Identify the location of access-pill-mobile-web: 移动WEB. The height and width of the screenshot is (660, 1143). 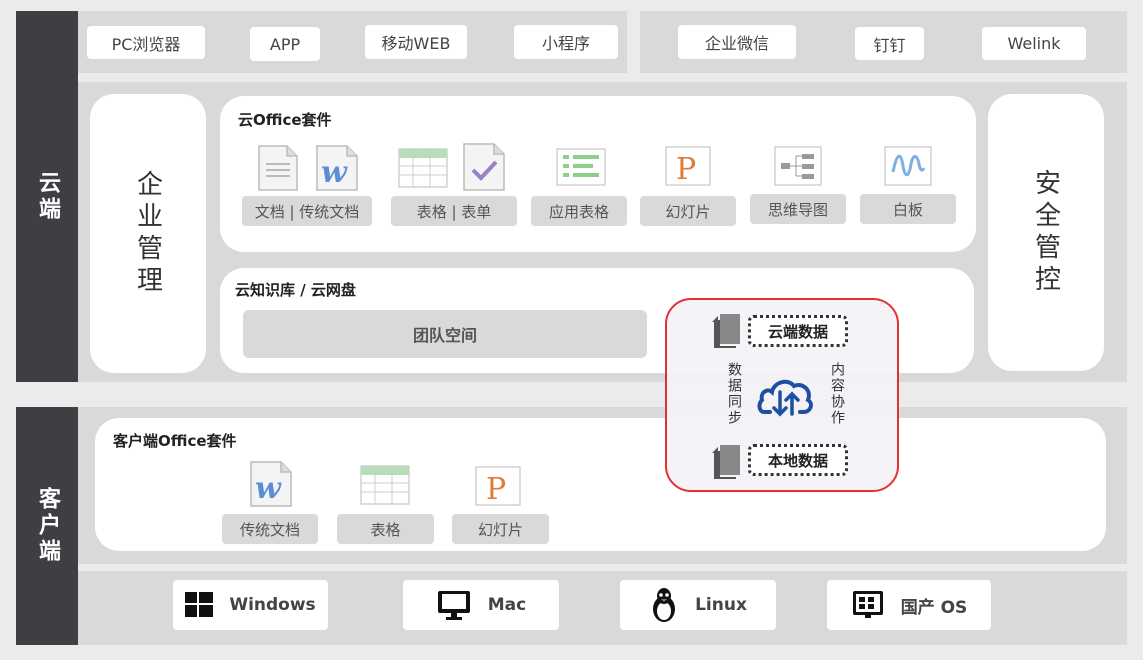
(416, 42).